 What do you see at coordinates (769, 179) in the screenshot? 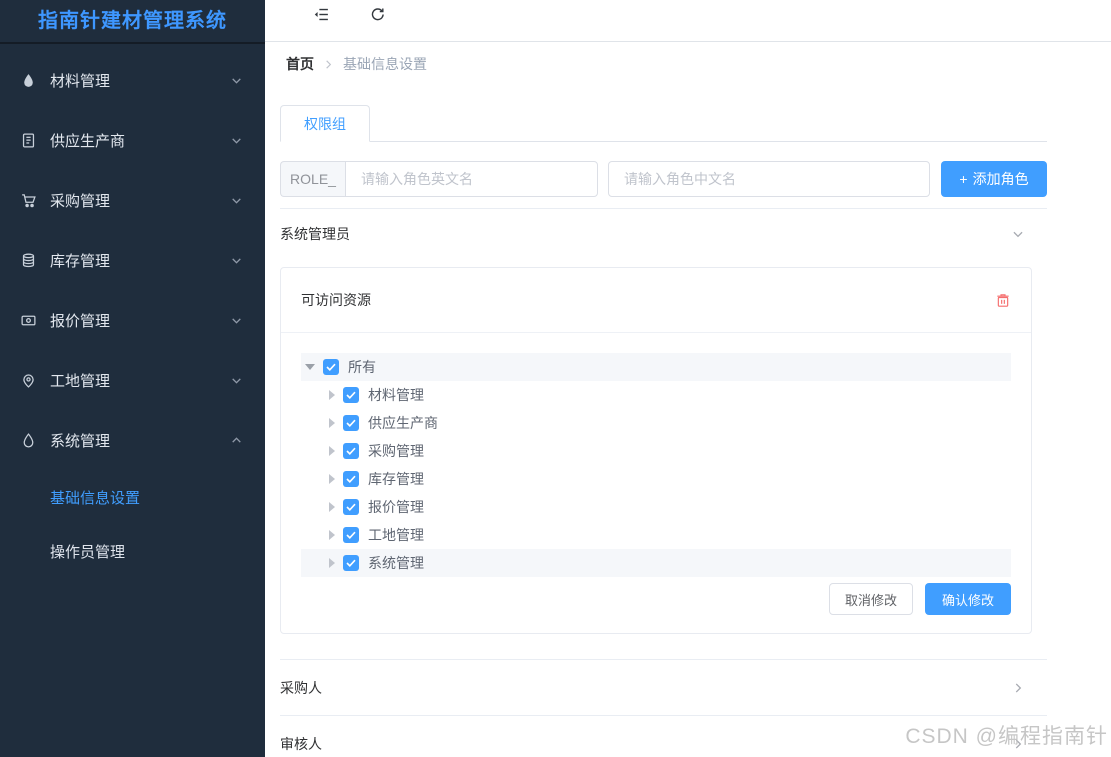
I see `role-chinese-name-input` at bounding box center [769, 179].